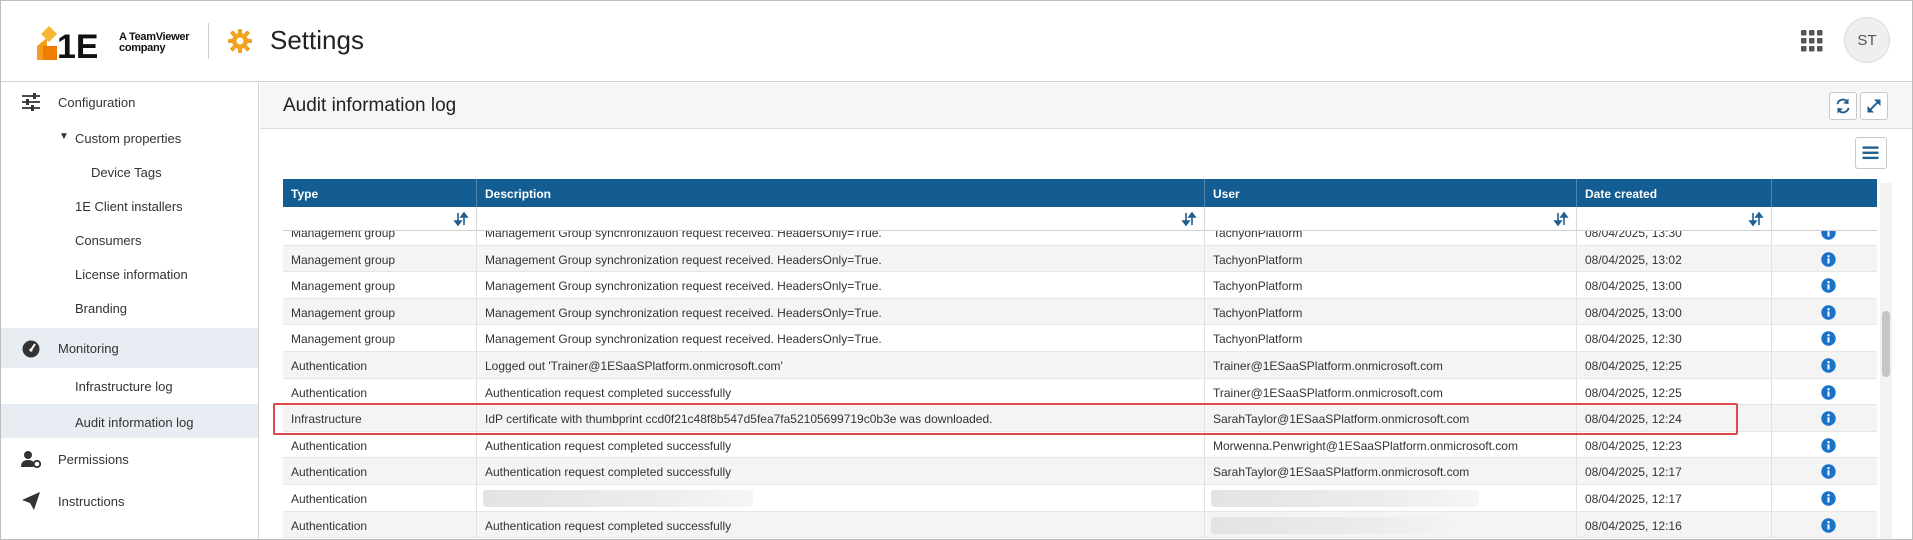  Describe the element at coordinates (1674, 193) in the screenshot. I see `column-header-date-created: Date created` at that location.